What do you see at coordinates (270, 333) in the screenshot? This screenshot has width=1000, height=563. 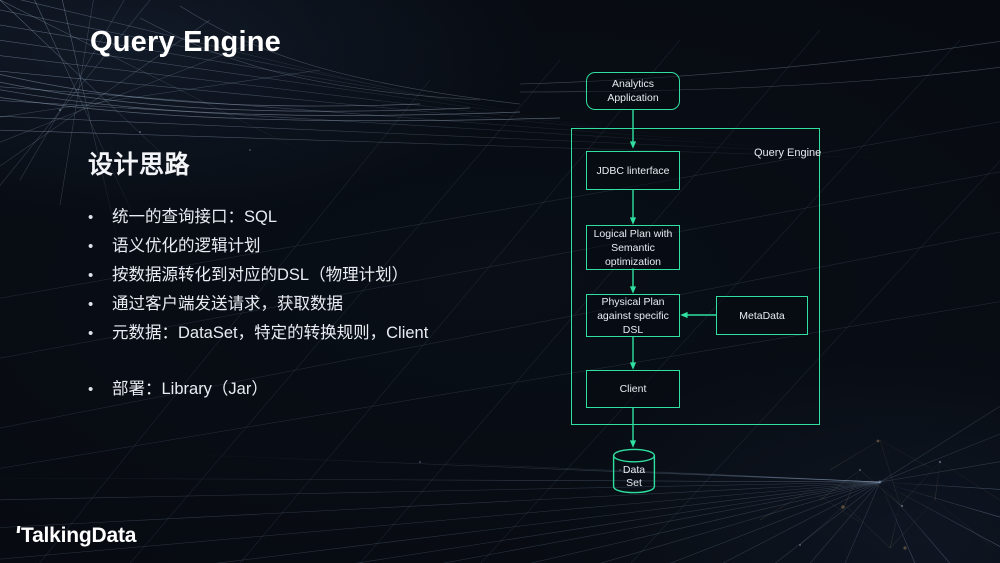 I see `list-item-label: 元数据：DataSet，特定的转换规则，Client` at bounding box center [270, 333].